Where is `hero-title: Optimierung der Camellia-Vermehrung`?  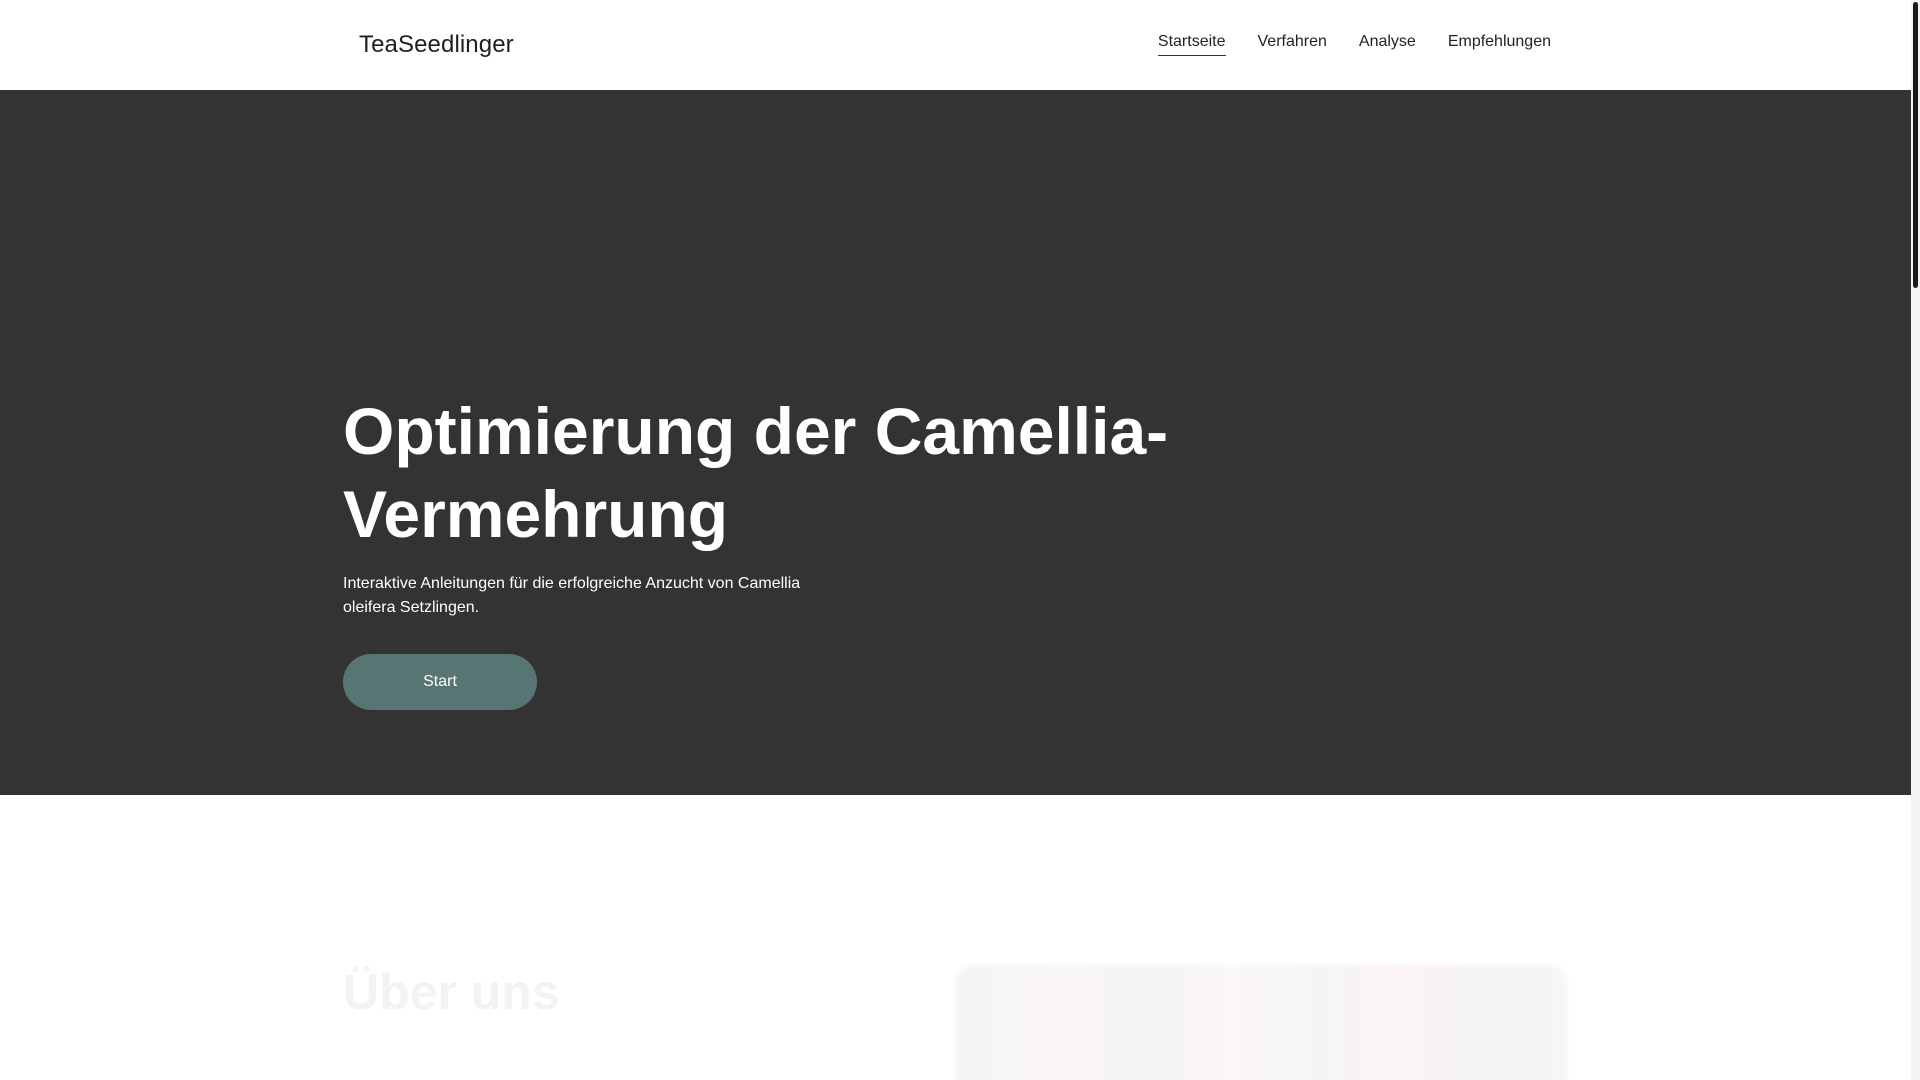 hero-title: Optimierung der Camellia-Vermehrung is located at coordinates (756, 472).